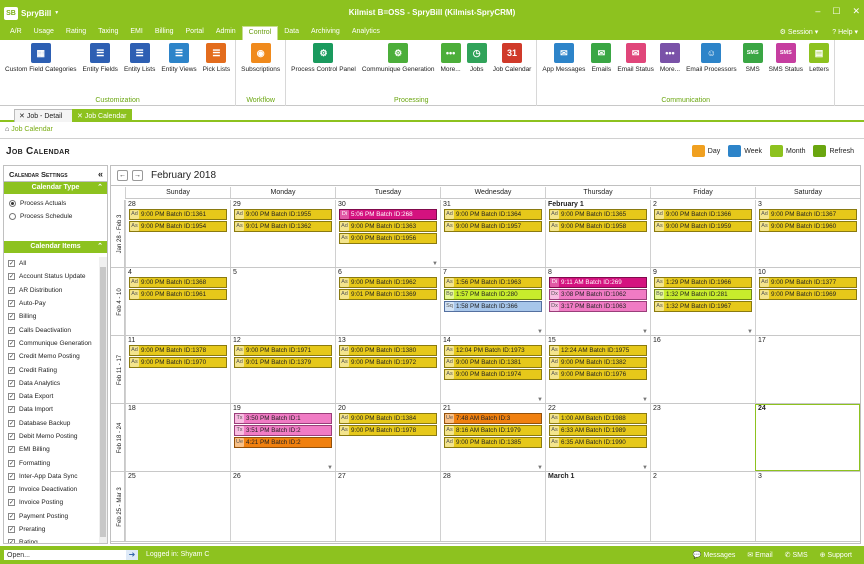 This screenshot has width=864, height=564. Describe the element at coordinates (493, 374) in the screenshot. I see `calendar-event: As 9:00 PM Batch ID:1974` at that location.